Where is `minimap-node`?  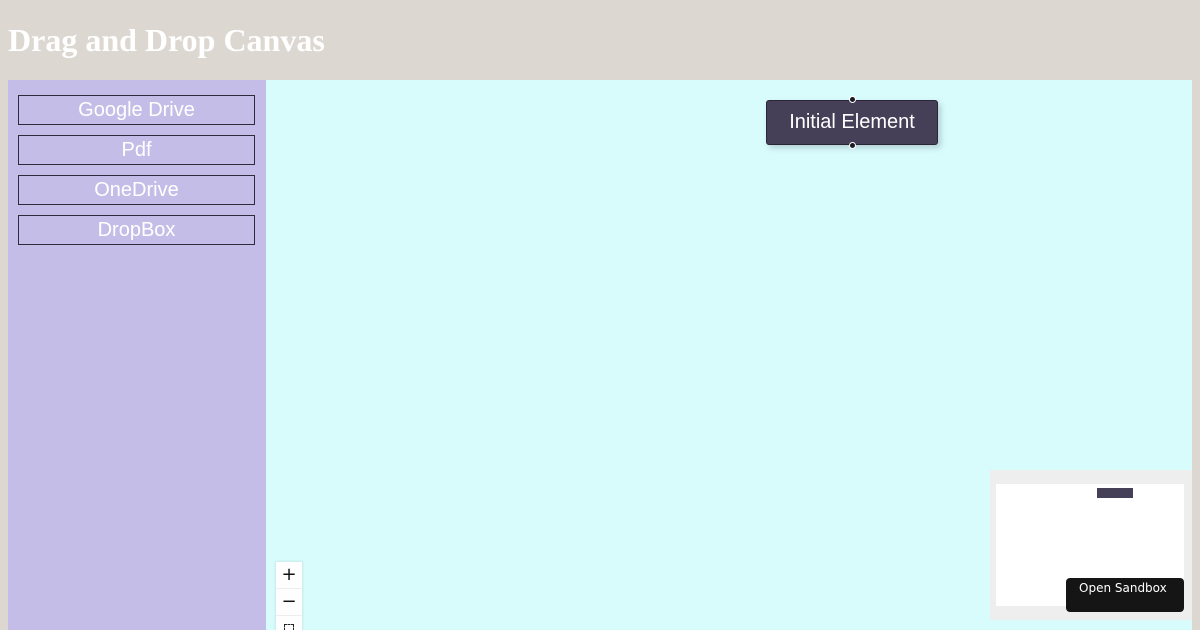 minimap-node is located at coordinates (1115, 493).